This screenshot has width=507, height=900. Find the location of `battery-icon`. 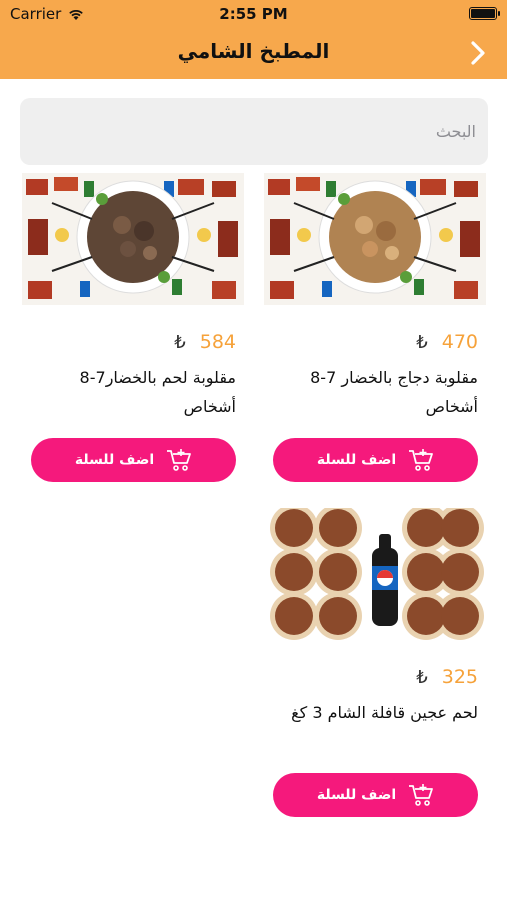

battery-icon is located at coordinates (484, 13).